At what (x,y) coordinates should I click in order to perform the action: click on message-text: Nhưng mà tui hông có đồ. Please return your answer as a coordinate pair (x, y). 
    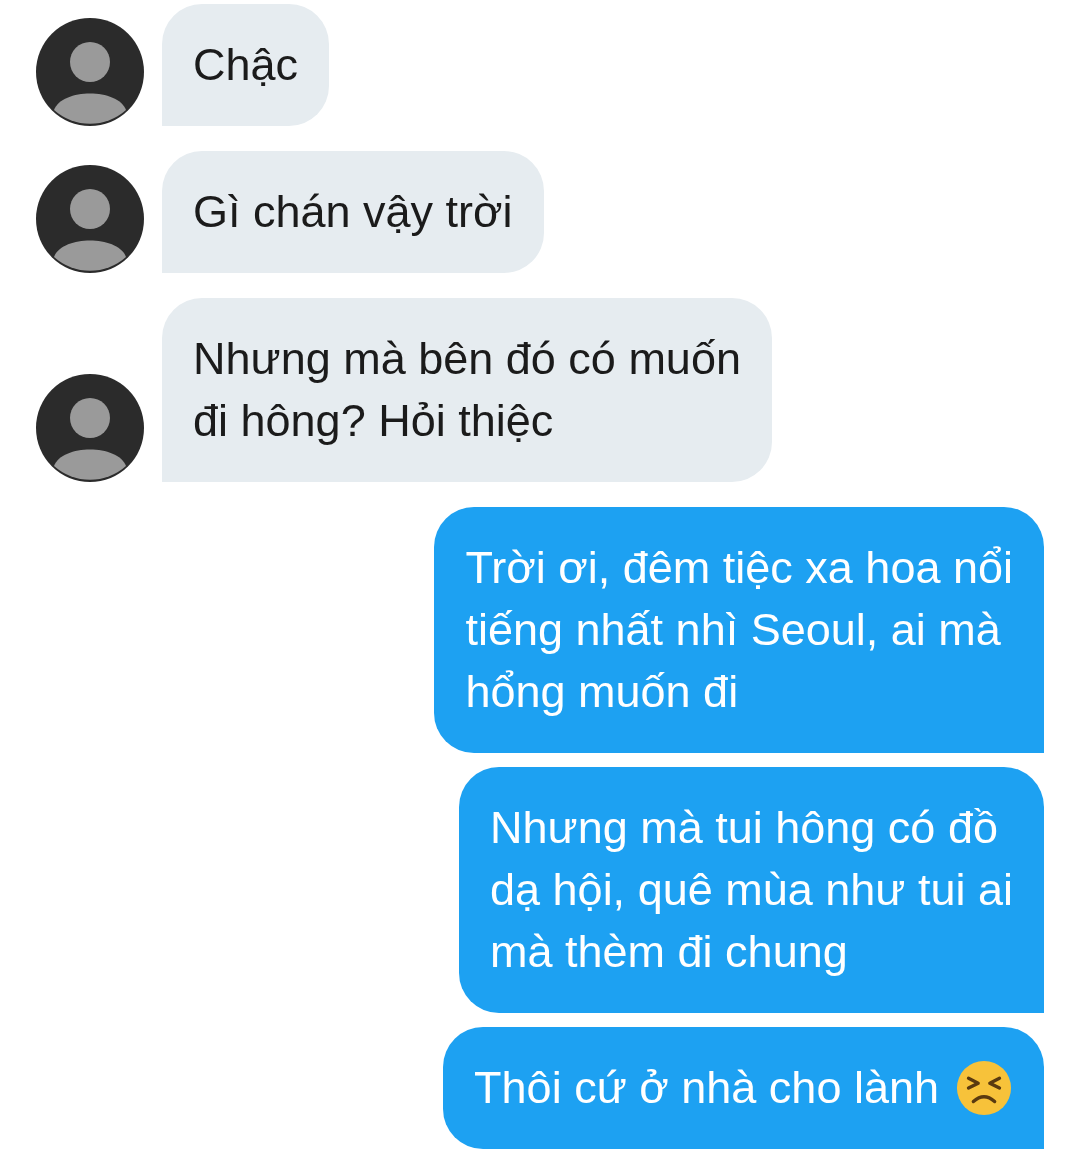
    Looking at the image, I should click on (744, 828).